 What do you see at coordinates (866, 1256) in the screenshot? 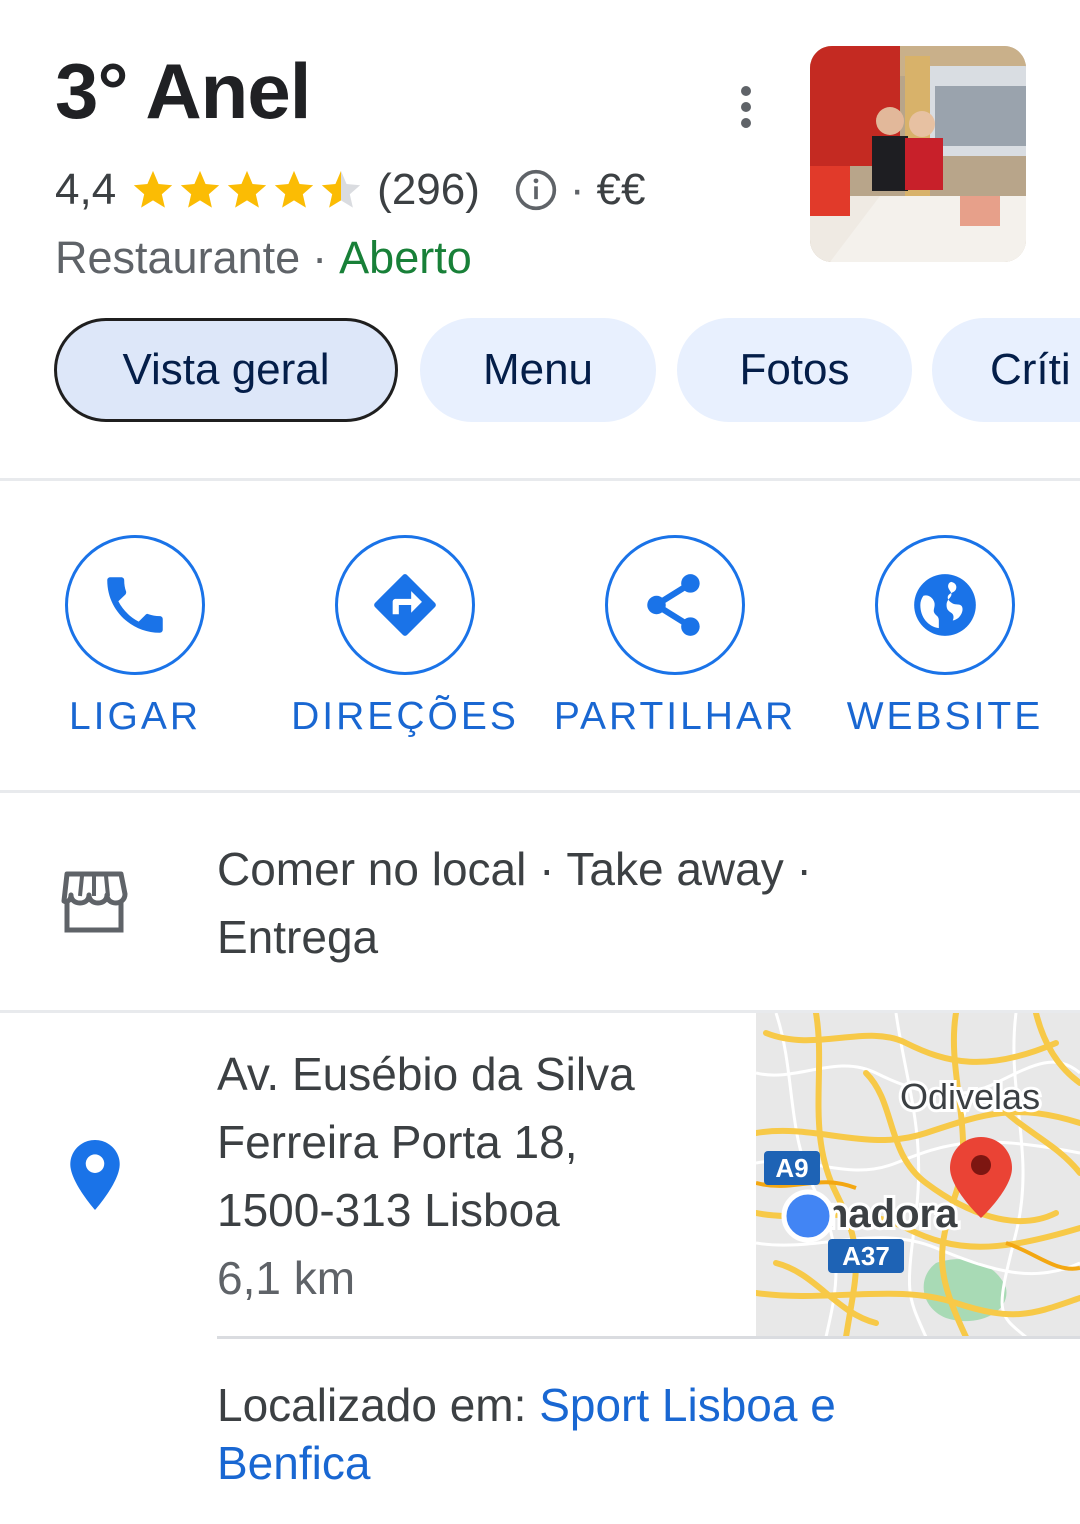
I see `map-road-a37: A37` at bounding box center [866, 1256].